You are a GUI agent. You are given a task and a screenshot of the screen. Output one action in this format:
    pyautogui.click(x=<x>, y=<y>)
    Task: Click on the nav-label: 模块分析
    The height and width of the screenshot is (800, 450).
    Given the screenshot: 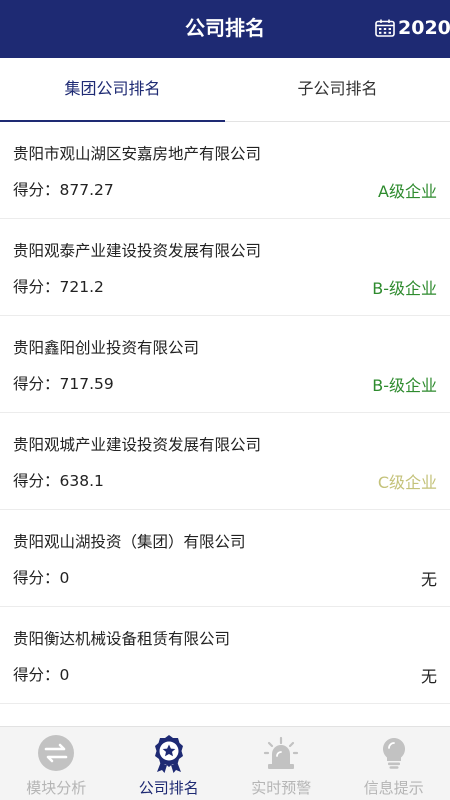 What is the action you would take?
    pyautogui.click(x=56, y=788)
    